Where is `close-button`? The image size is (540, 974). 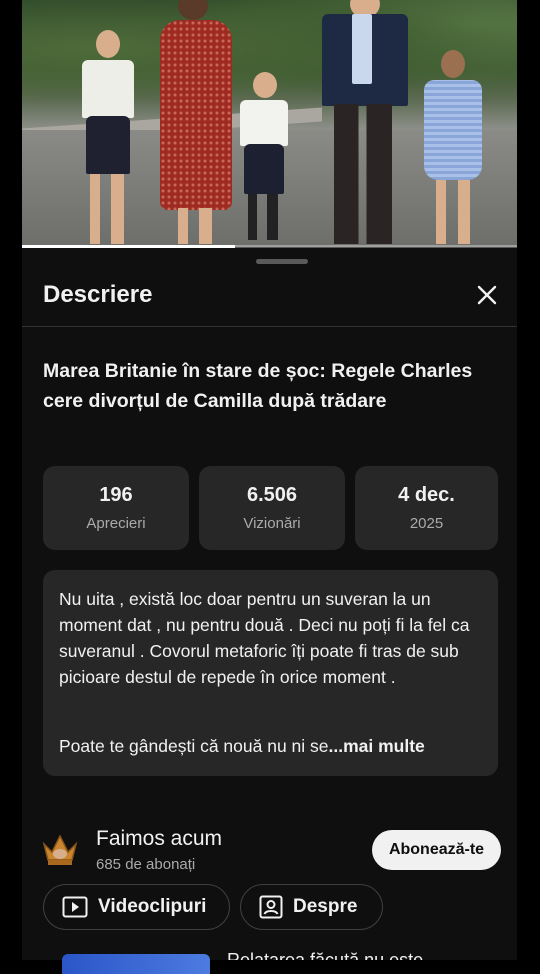 close-button is located at coordinates (487, 295).